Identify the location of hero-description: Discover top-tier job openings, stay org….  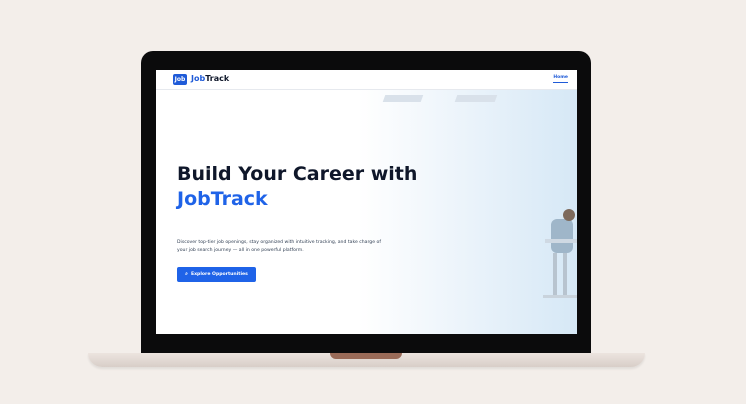
(279, 246).